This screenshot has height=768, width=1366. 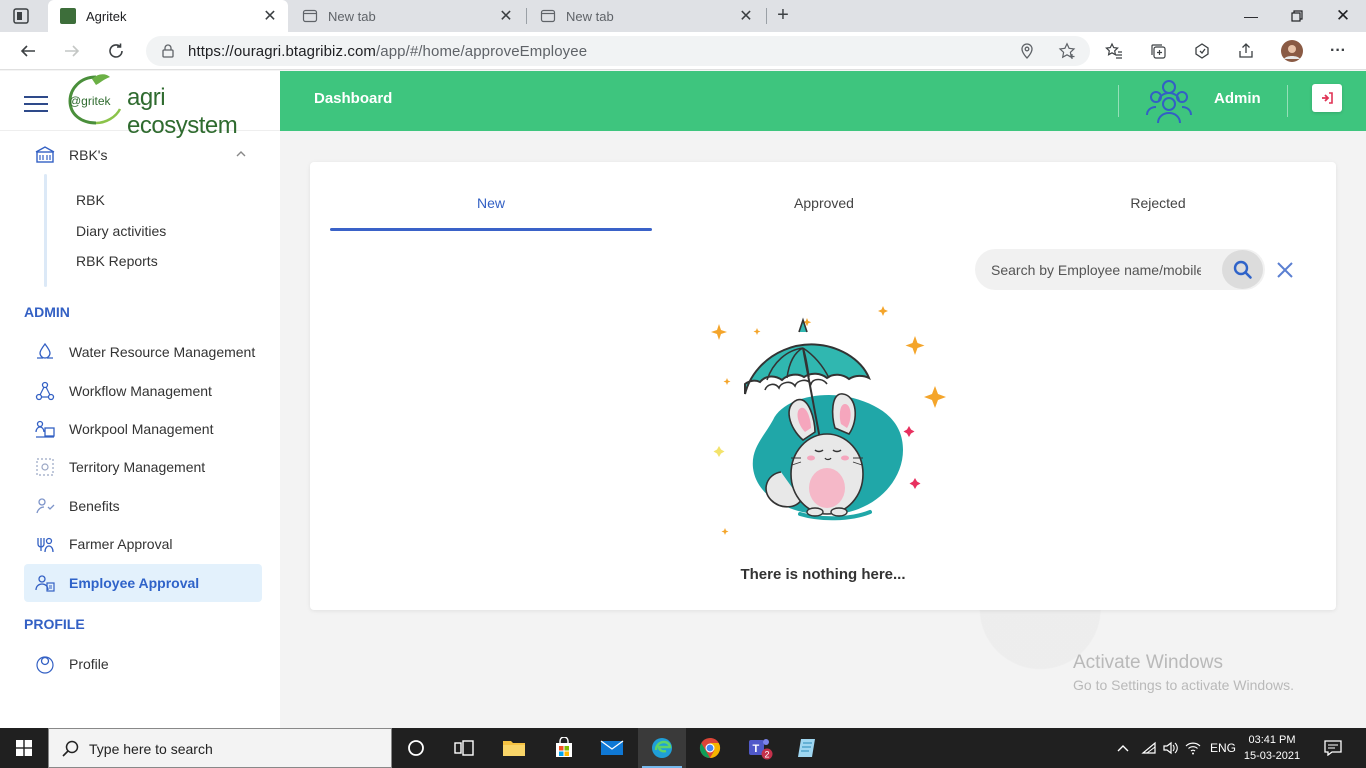 I want to click on tab-rejected: Rejected, so click(x=1158, y=203).